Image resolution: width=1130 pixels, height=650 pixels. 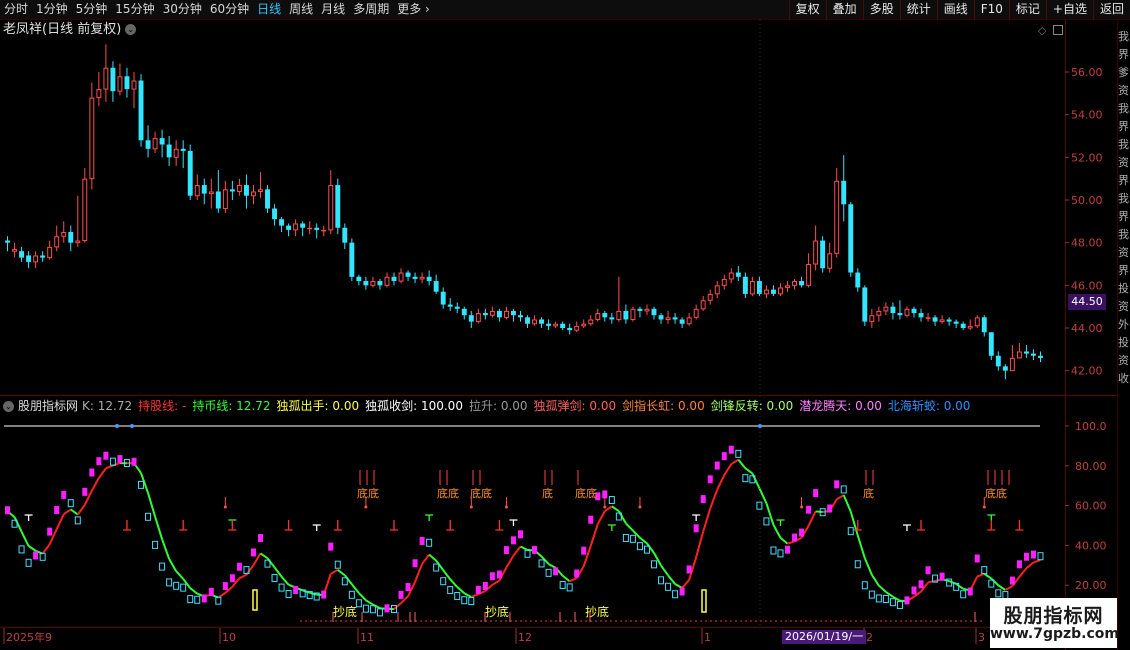 What do you see at coordinates (1123, 72) in the screenshot?
I see `edge-glyph: 爹` at bounding box center [1123, 72].